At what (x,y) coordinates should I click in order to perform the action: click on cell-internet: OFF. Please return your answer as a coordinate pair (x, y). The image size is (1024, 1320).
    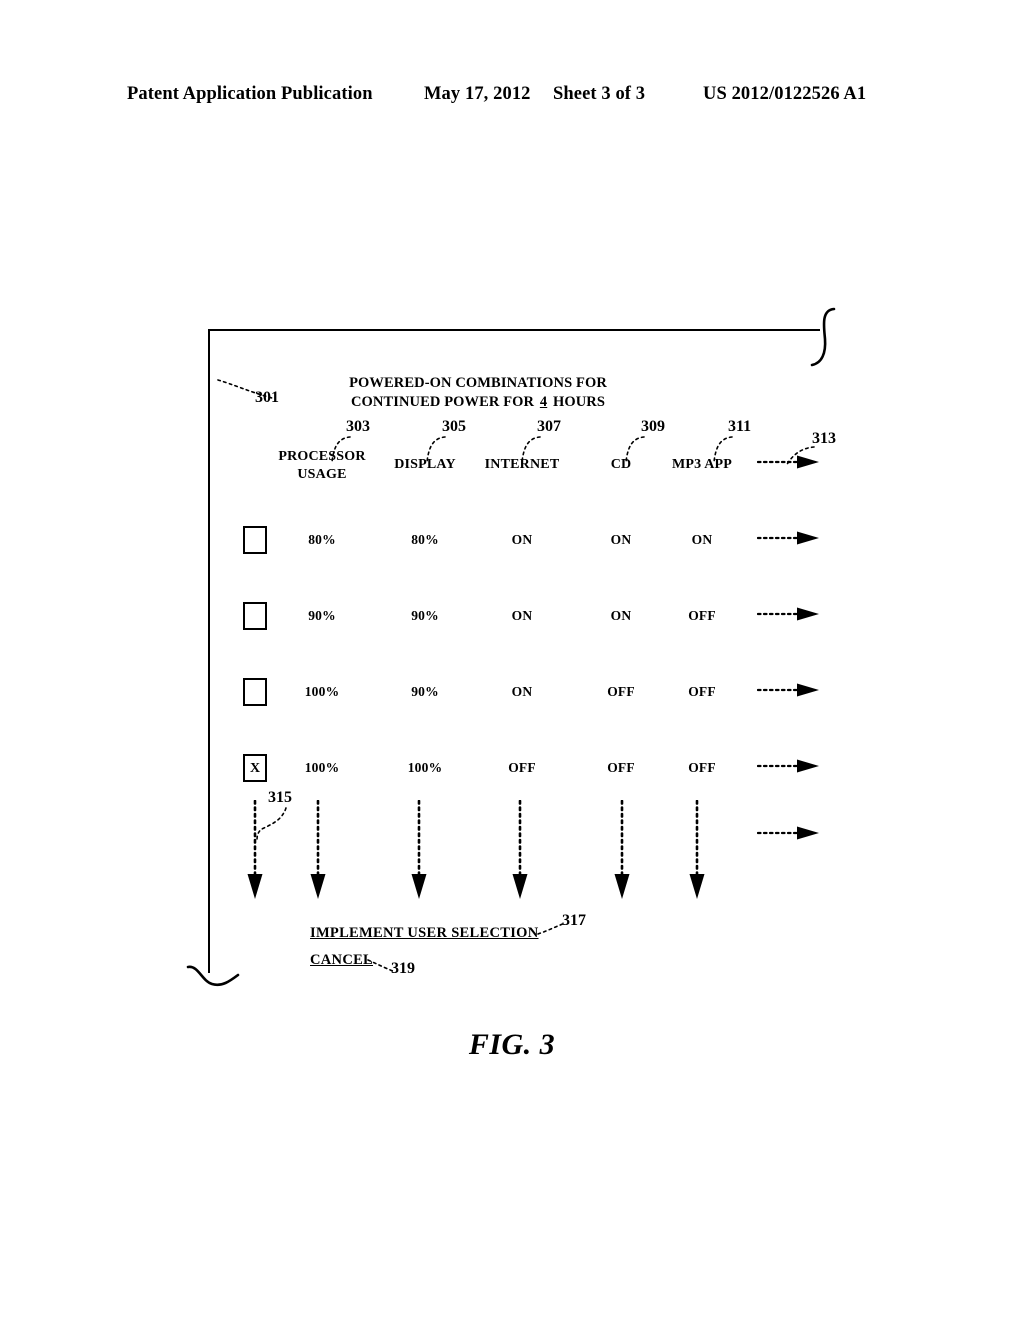
    Looking at the image, I should click on (522, 767).